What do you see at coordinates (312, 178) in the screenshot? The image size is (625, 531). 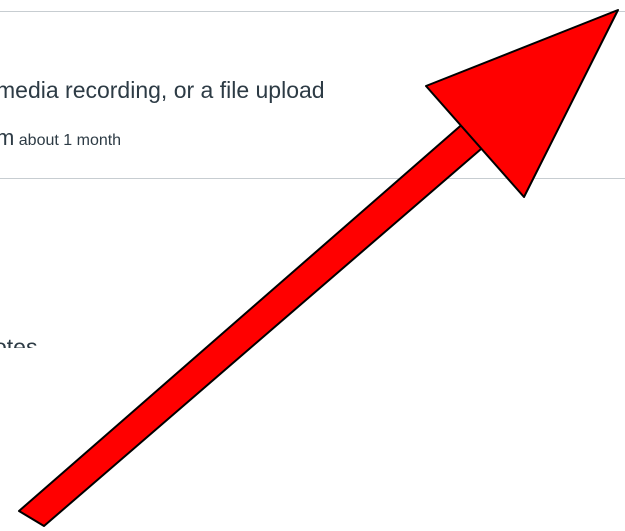 I see `bottom-divider` at bounding box center [312, 178].